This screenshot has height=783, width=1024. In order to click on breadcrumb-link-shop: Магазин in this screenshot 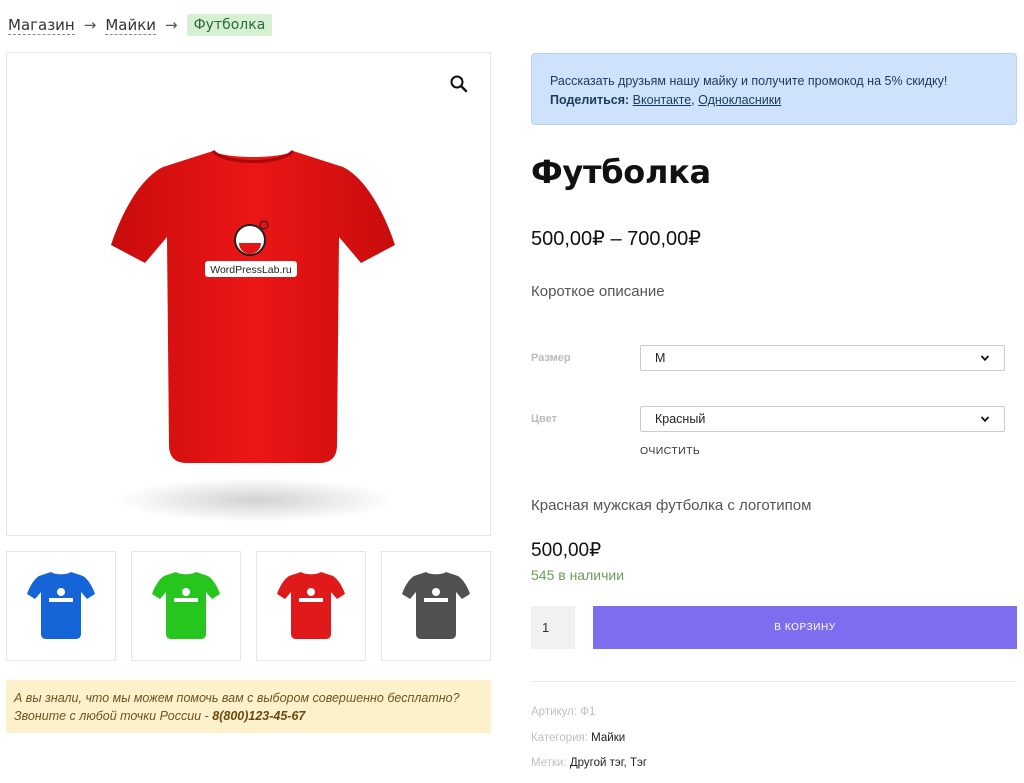, I will do `click(41, 25)`.